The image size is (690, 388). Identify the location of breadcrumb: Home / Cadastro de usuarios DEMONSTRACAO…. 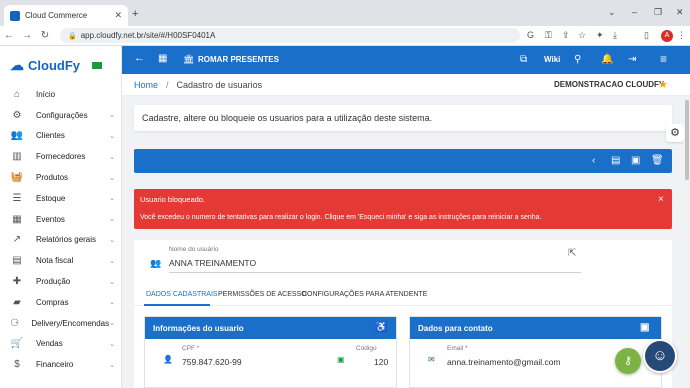
(406, 85).